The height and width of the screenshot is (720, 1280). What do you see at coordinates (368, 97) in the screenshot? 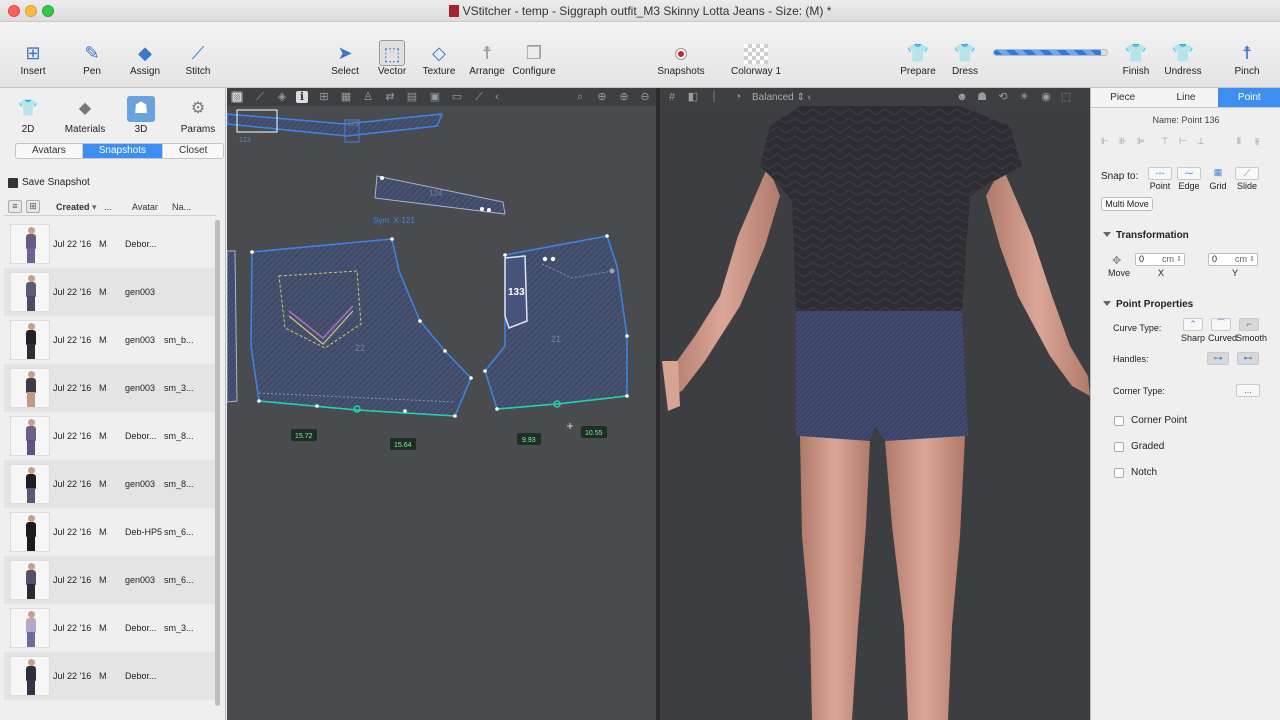
I see `shirt-outline-icon: ♙` at bounding box center [368, 97].